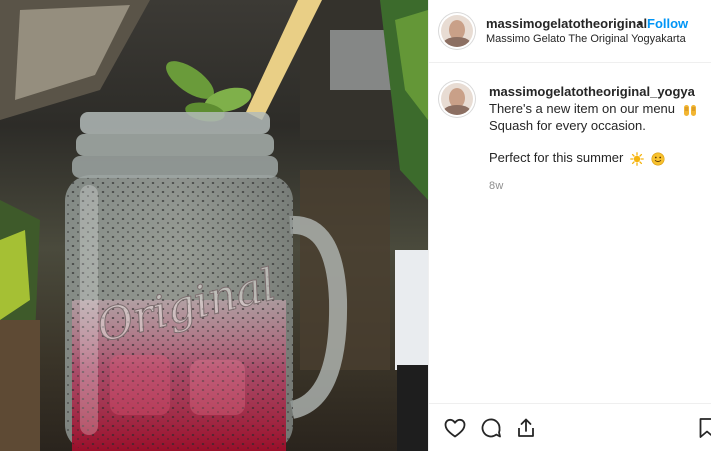 This screenshot has height=452, width=711. I want to click on caption-line-1: There's a new item on our menu, so click(593, 109).